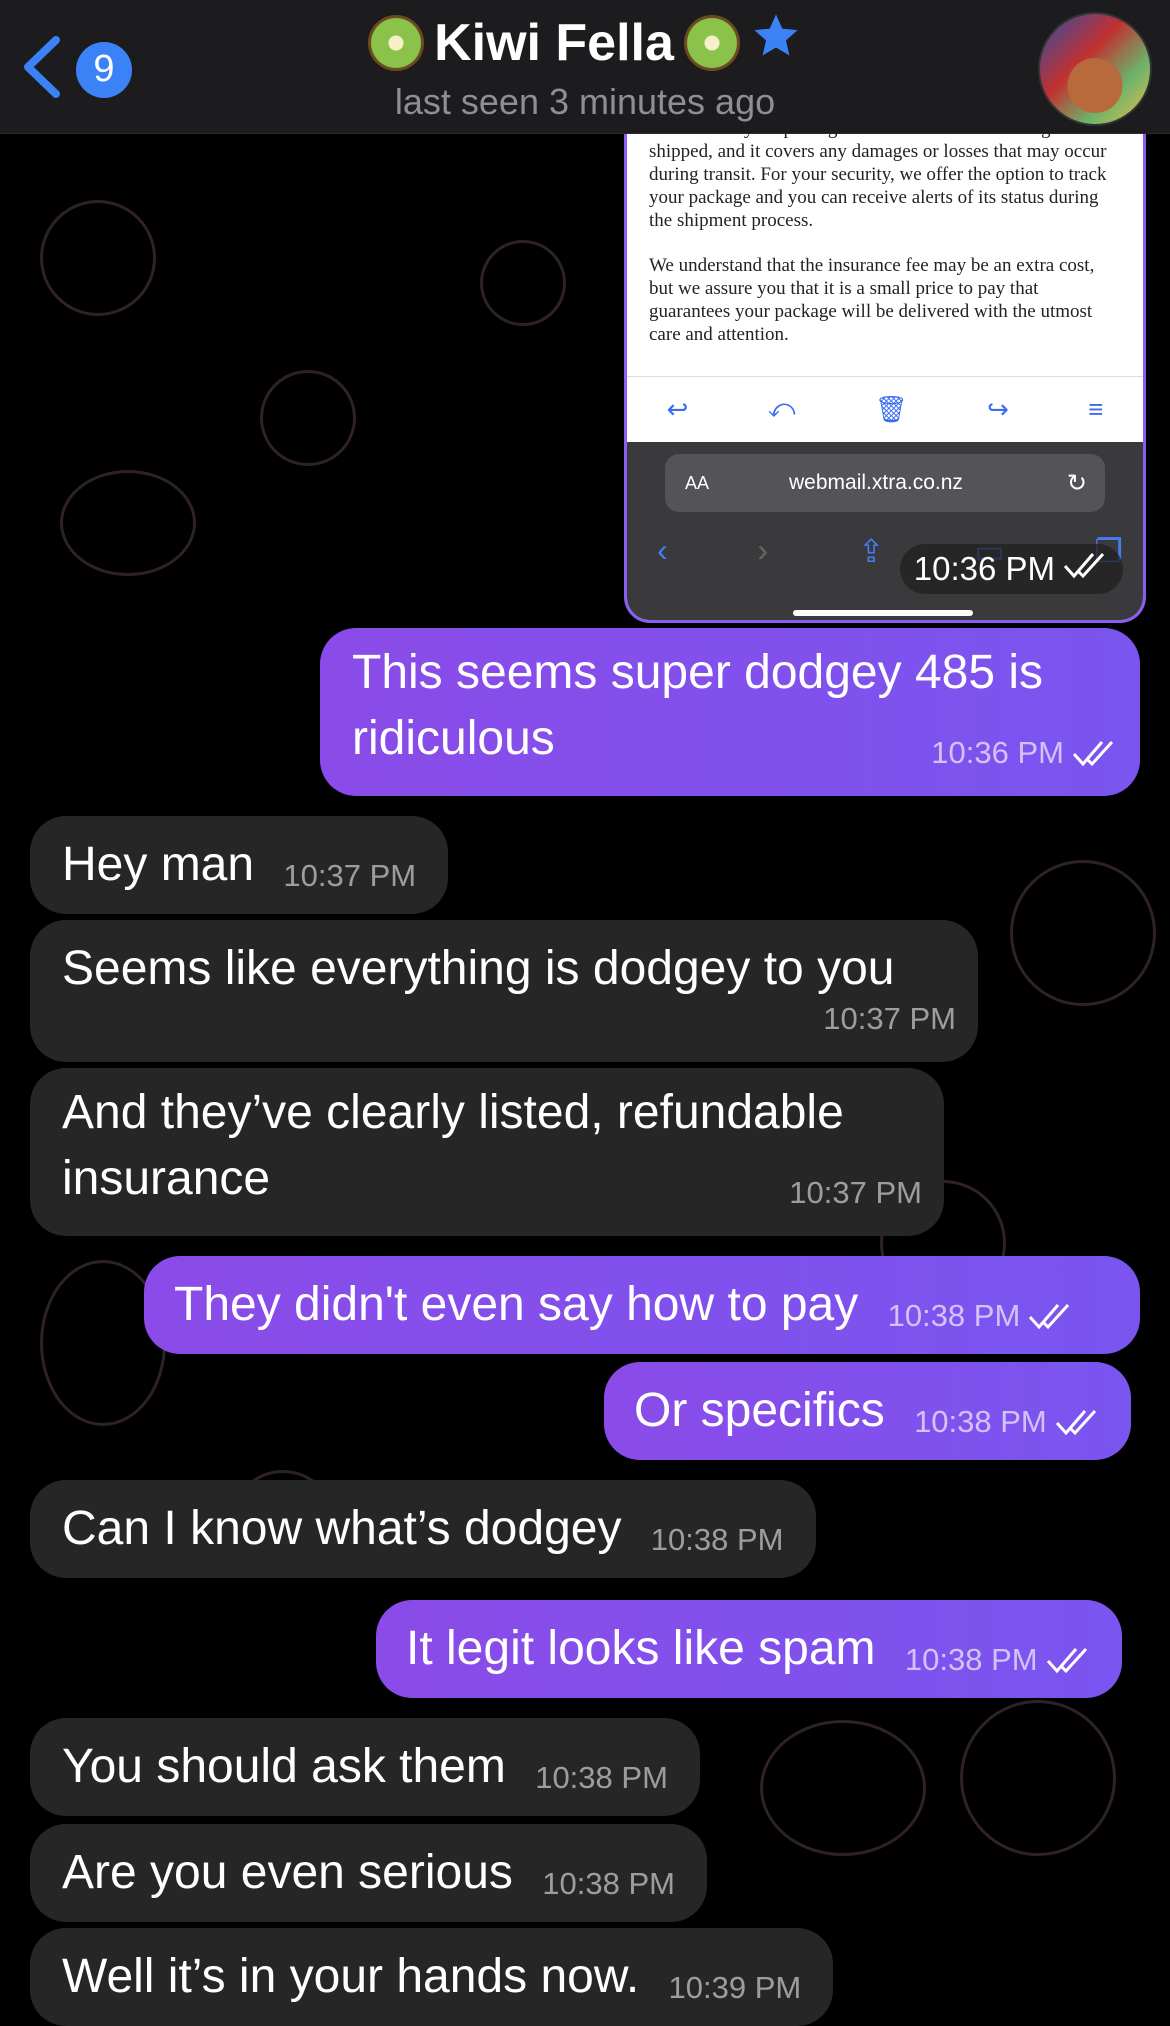  What do you see at coordinates (871, 551) in the screenshot?
I see `share-icon: ⇪` at bounding box center [871, 551].